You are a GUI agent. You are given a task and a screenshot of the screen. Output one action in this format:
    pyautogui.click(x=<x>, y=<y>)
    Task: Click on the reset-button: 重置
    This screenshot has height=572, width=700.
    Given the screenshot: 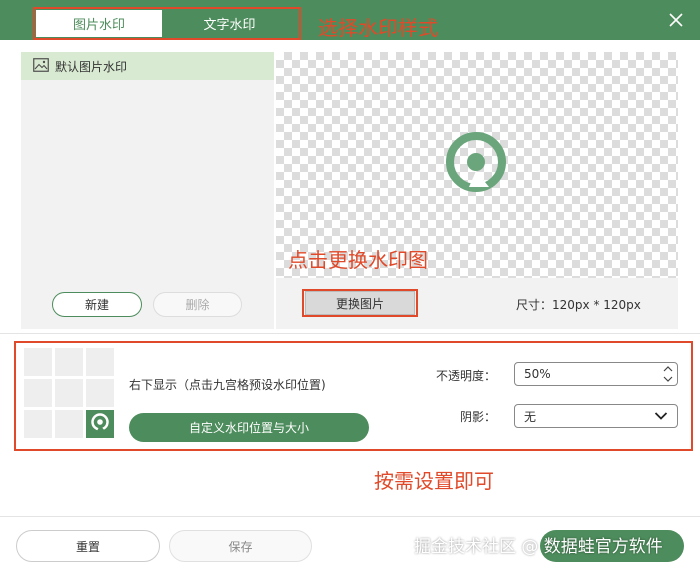 What is the action you would take?
    pyautogui.click(x=88, y=546)
    